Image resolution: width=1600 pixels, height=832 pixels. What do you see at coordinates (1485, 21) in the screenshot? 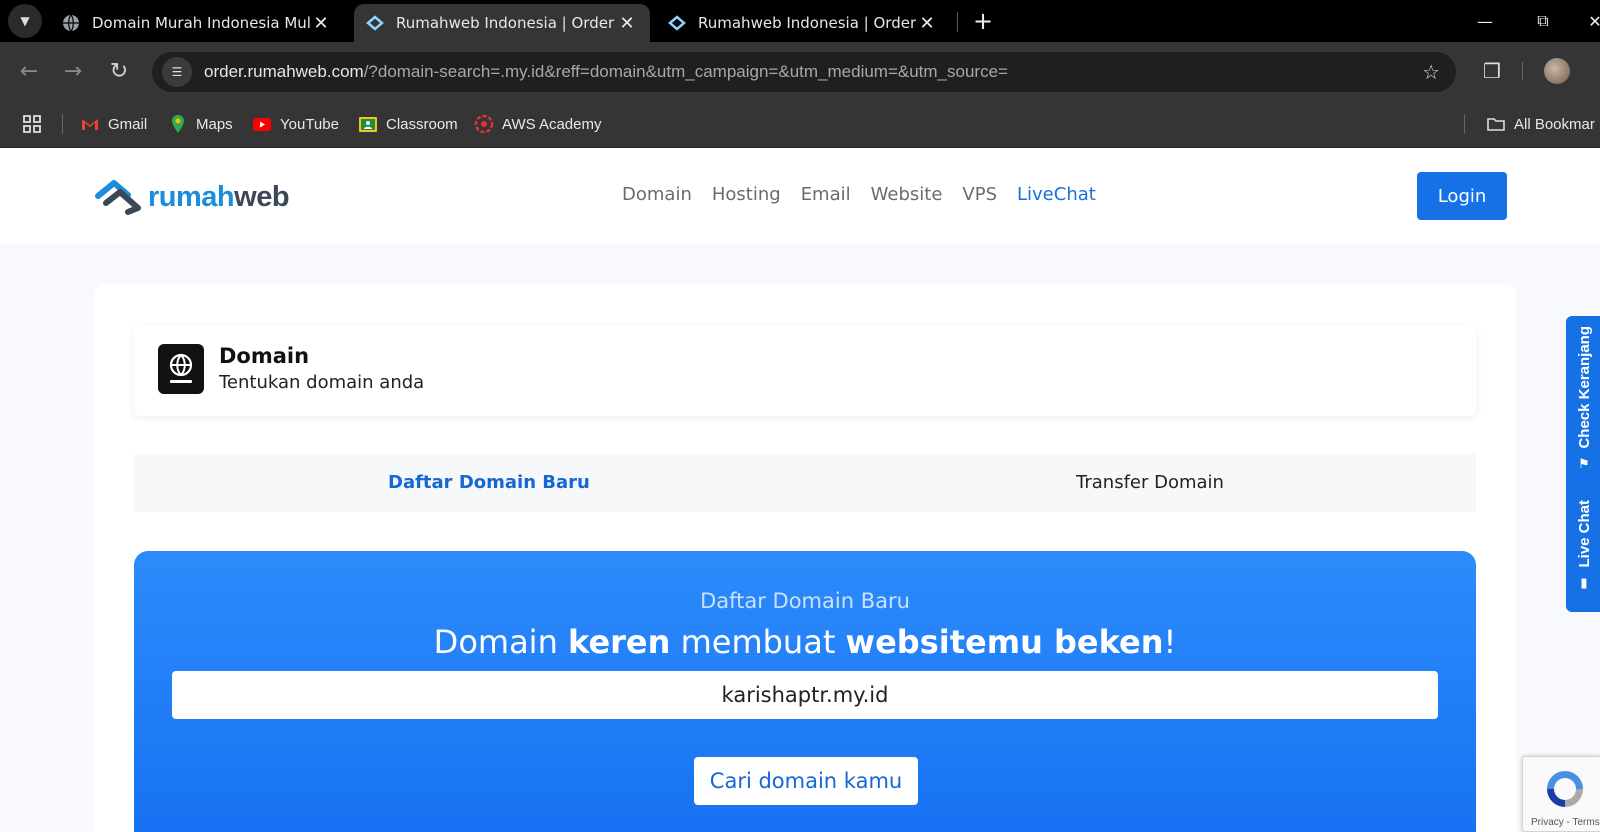
I see `minimize-icon: —` at bounding box center [1485, 21].